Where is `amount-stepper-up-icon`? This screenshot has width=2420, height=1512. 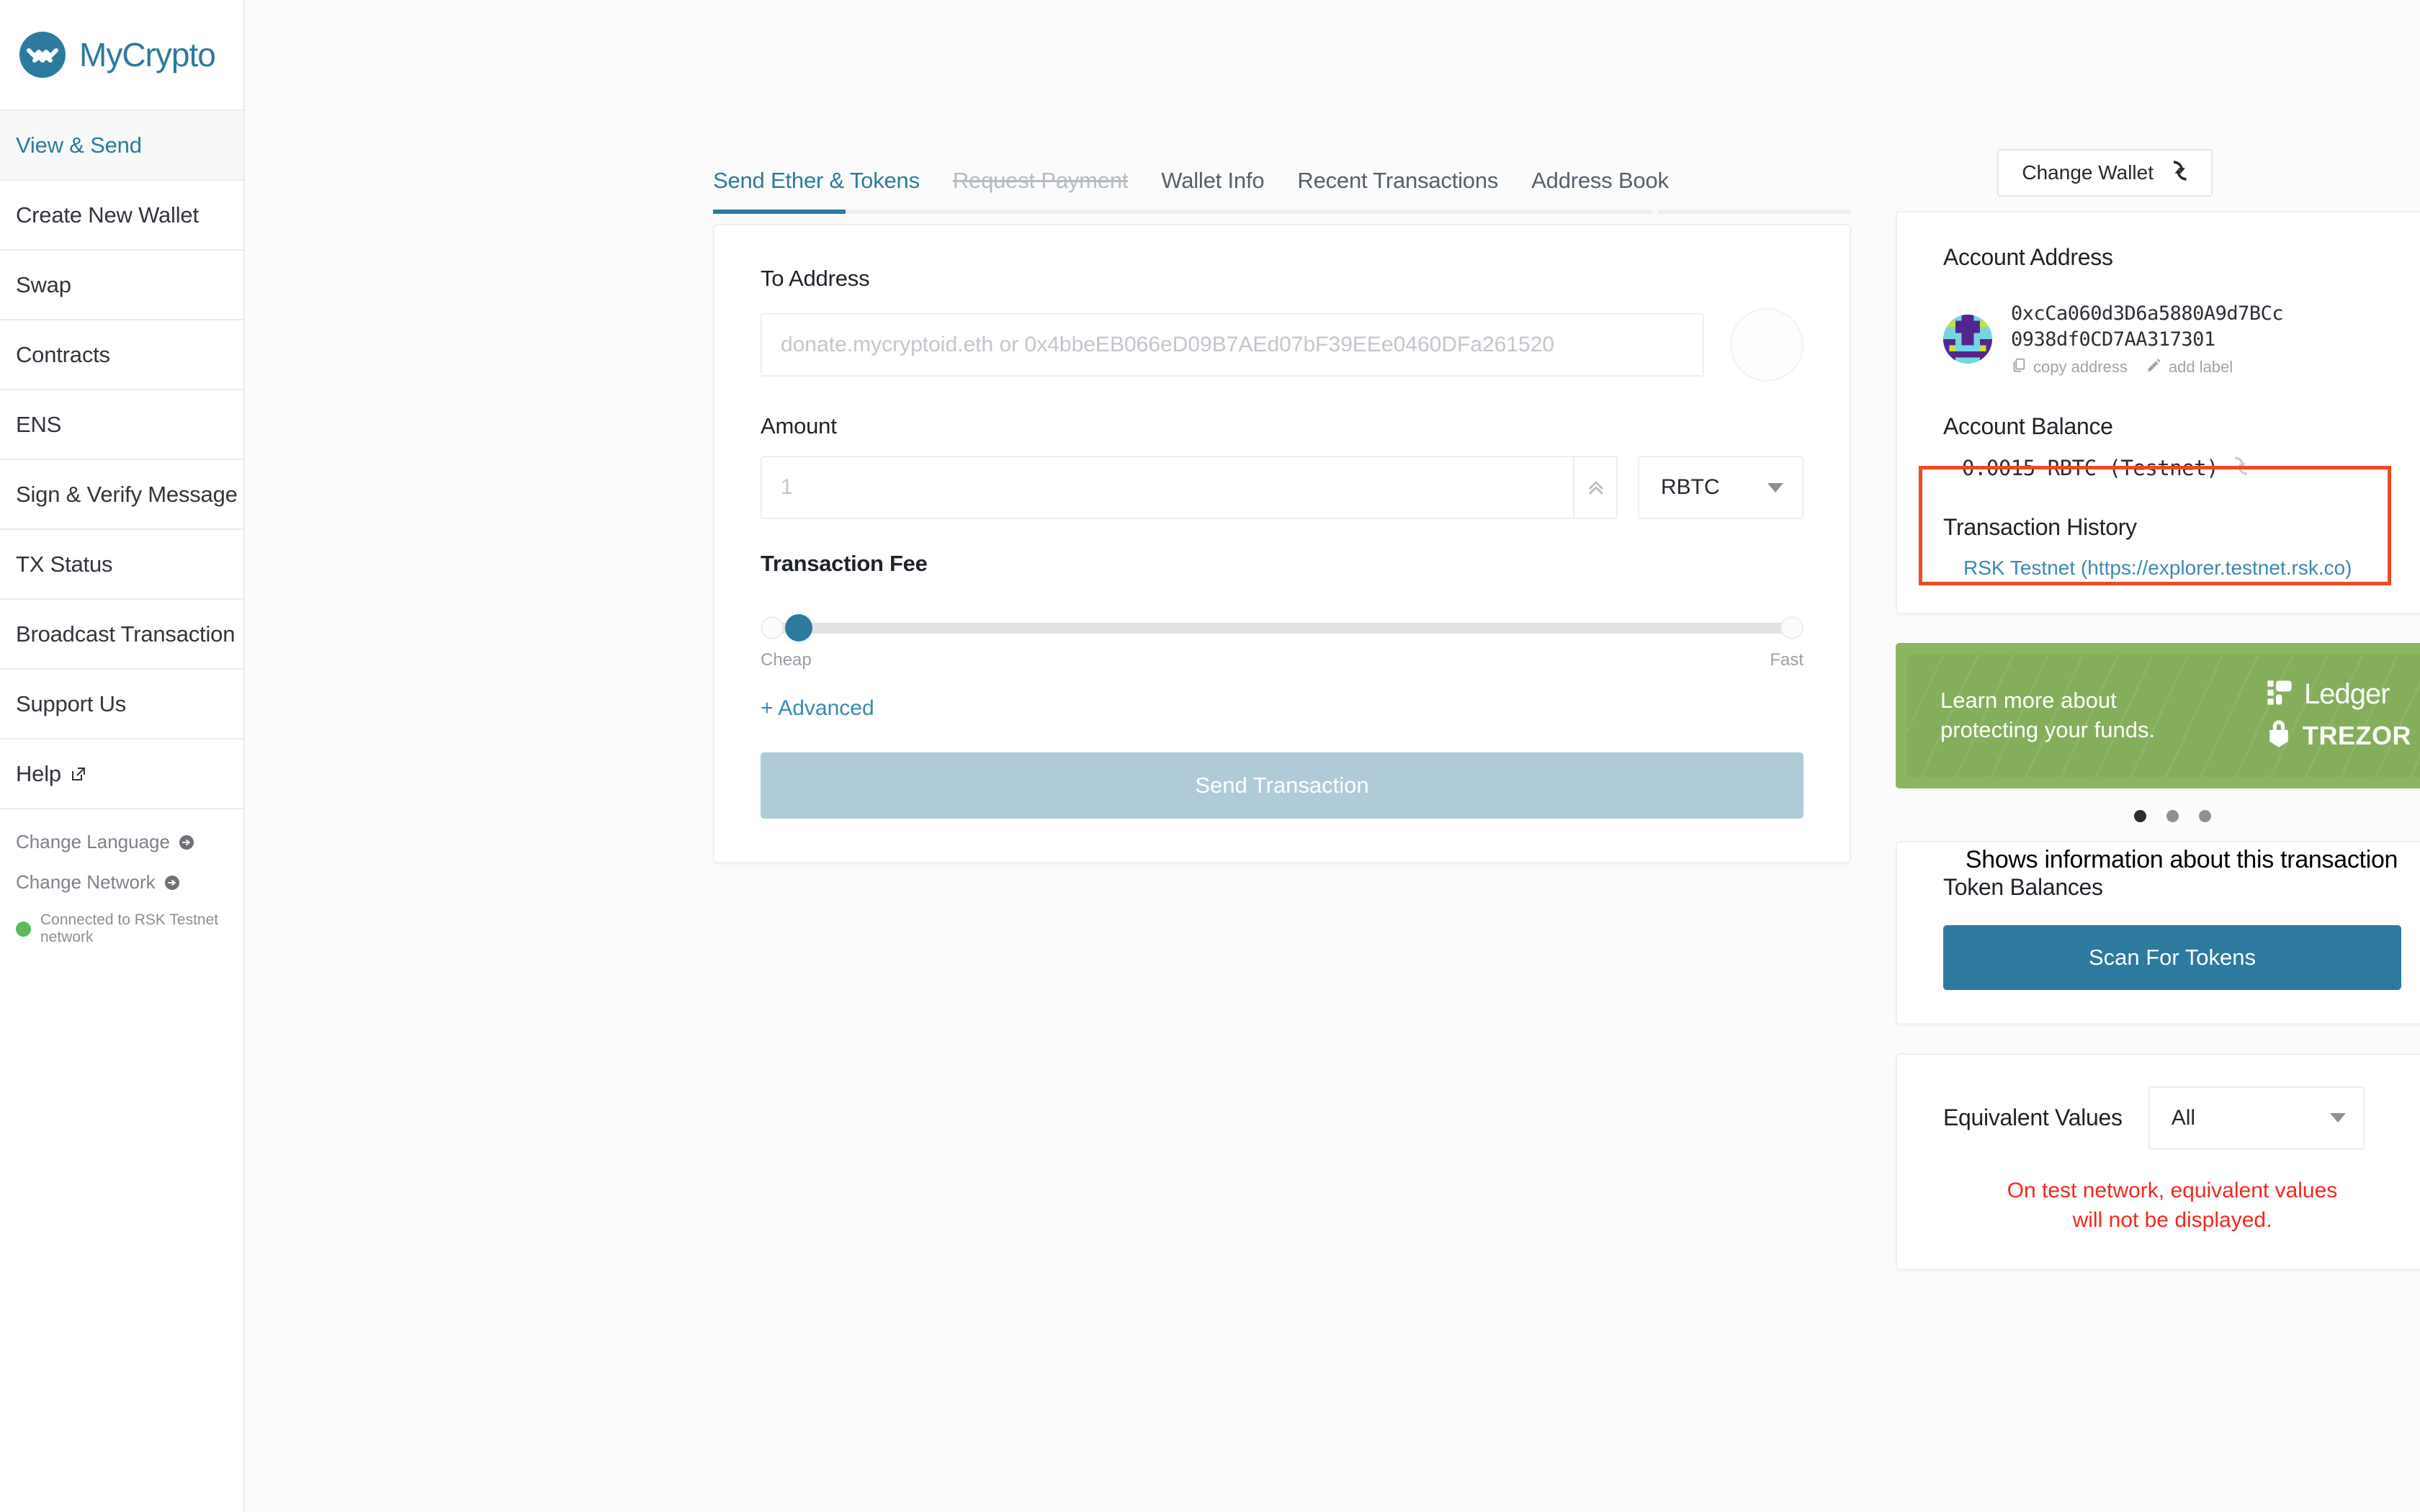
amount-stepper-up-icon is located at coordinates (1595, 487).